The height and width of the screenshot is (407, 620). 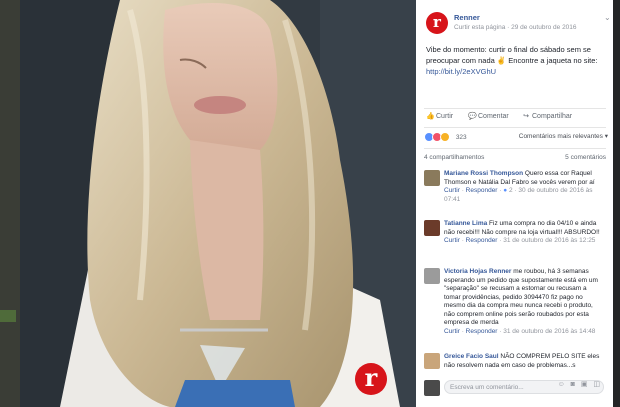 What do you see at coordinates (371, 379) in the screenshot?
I see `brand-logo-badge: r` at bounding box center [371, 379].